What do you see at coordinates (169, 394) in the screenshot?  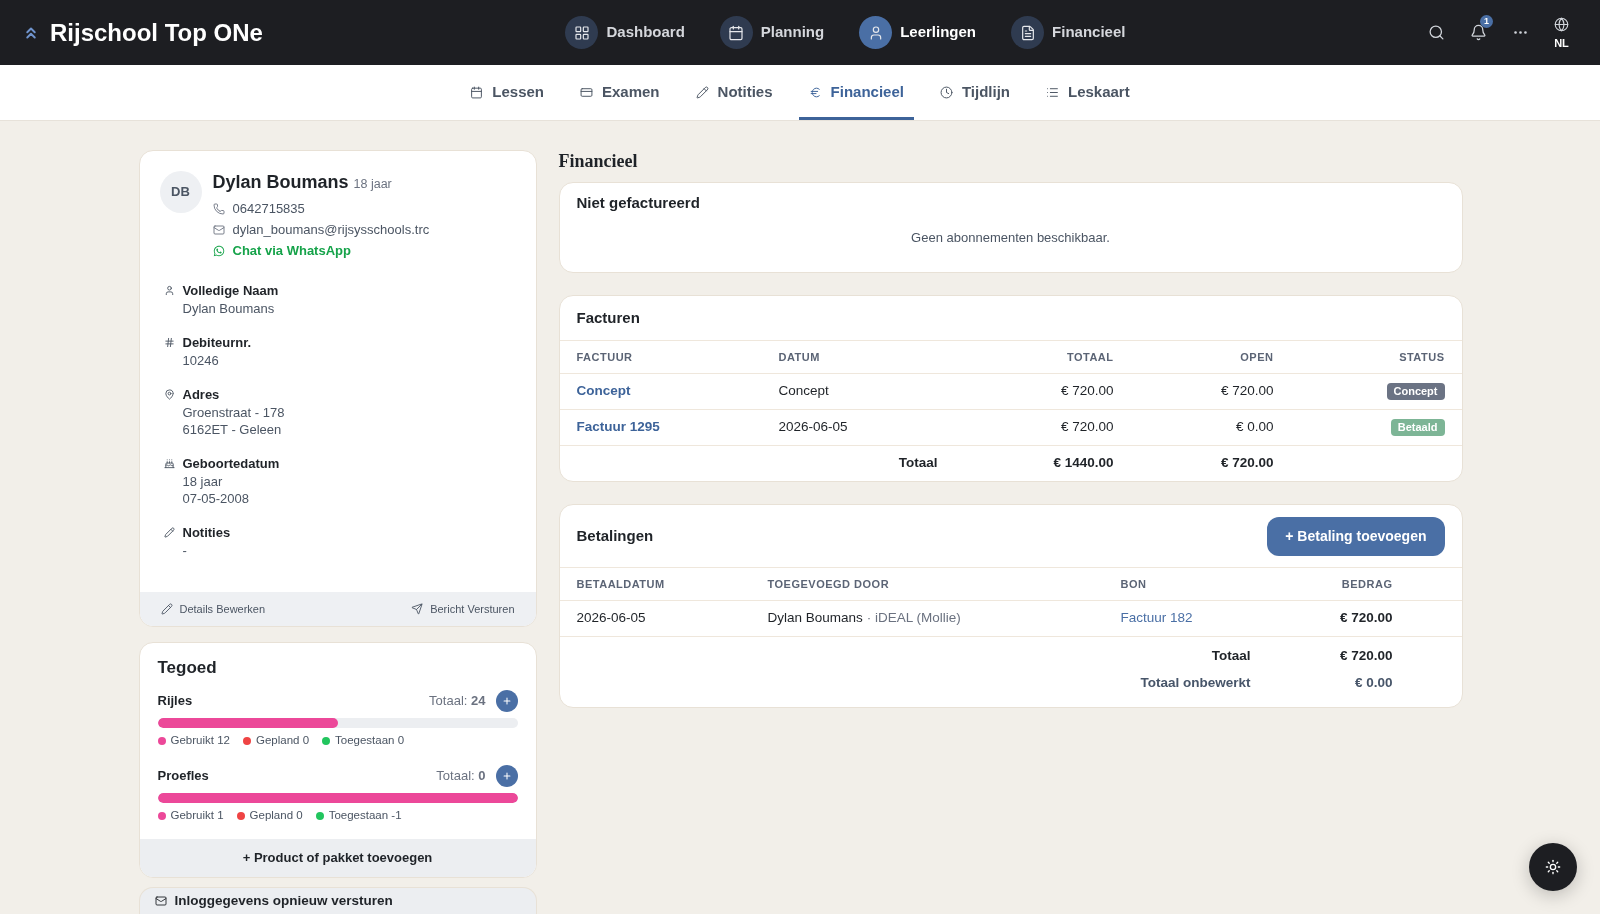 I see `map-pin-icon` at bounding box center [169, 394].